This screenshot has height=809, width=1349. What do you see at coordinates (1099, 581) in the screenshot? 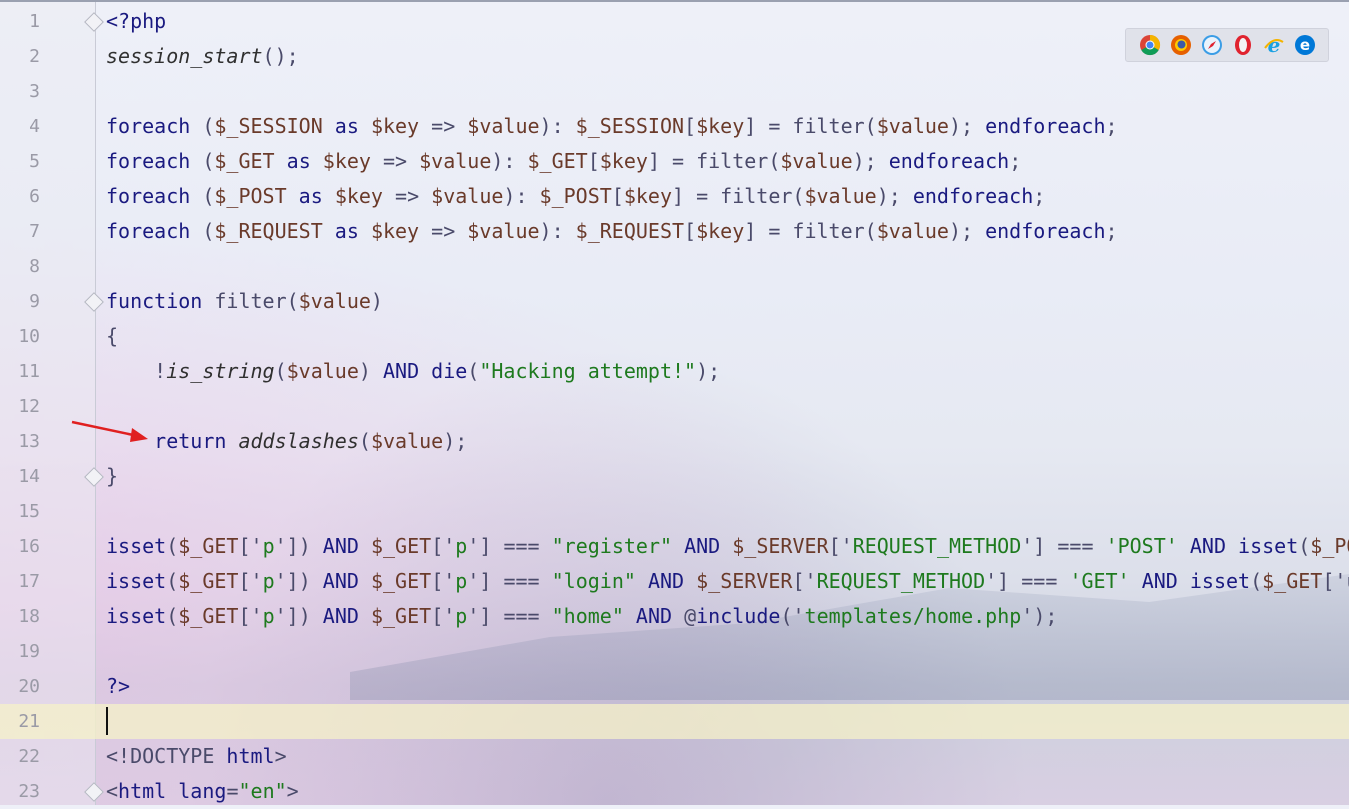
I see `code-token: 'GET'` at bounding box center [1099, 581].